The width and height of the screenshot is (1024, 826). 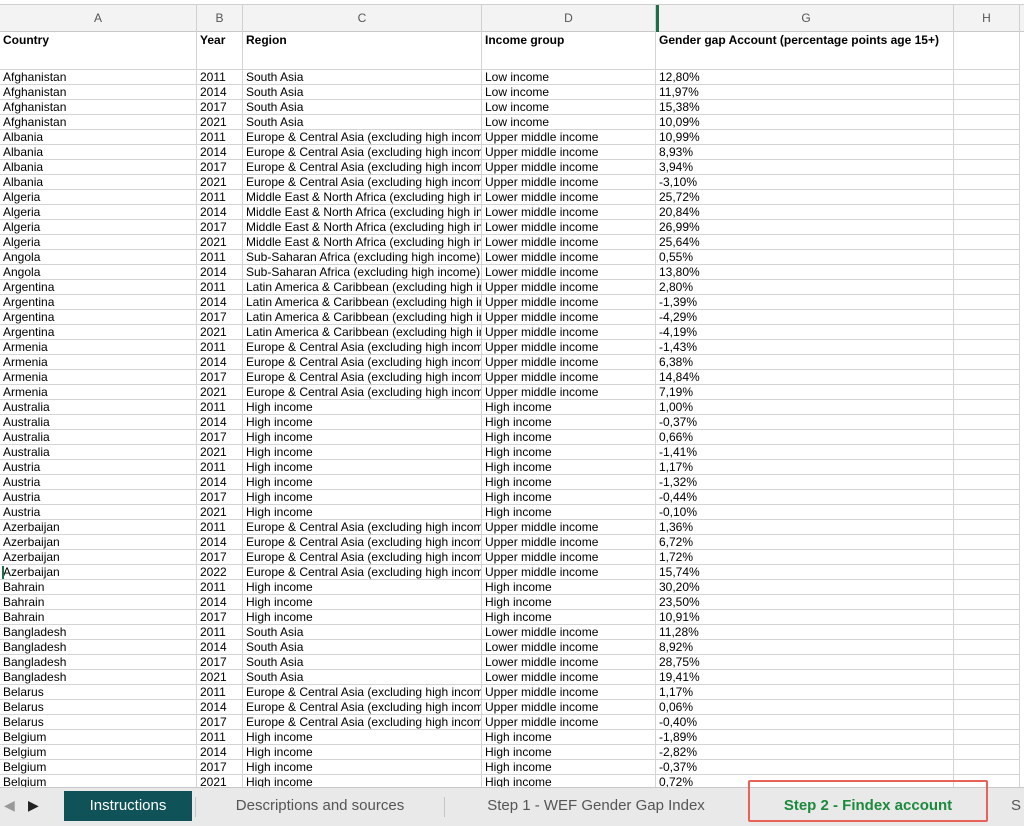 What do you see at coordinates (805, 317) in the screenshot?
I see `cell-gender-gap: -4,29%` at bounding box center [805, 317].